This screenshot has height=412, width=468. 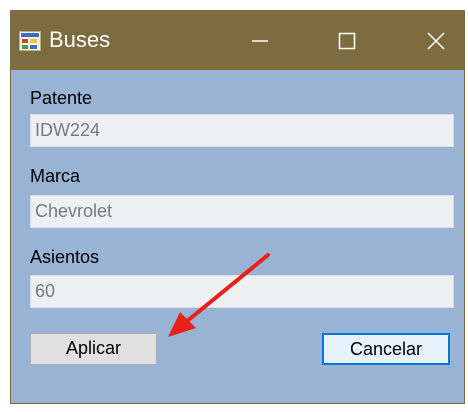 I want to click on title-bar: Buses, so click(x=237, y=40).